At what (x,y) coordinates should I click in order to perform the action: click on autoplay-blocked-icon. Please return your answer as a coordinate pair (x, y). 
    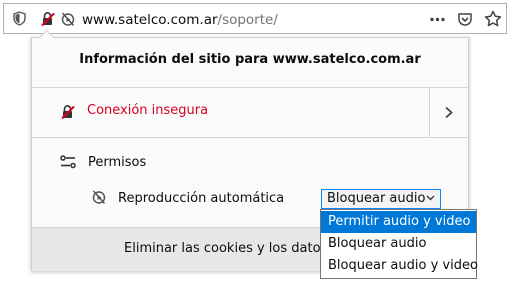
    Looking at the image, I should click on (68, 19).